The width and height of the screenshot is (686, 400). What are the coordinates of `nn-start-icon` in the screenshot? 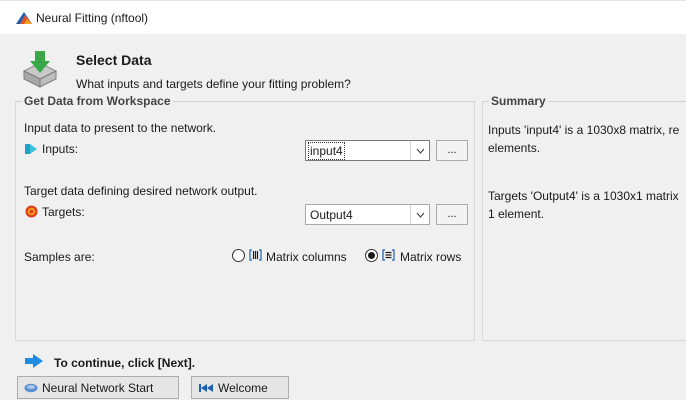 It's located at (31, 387).